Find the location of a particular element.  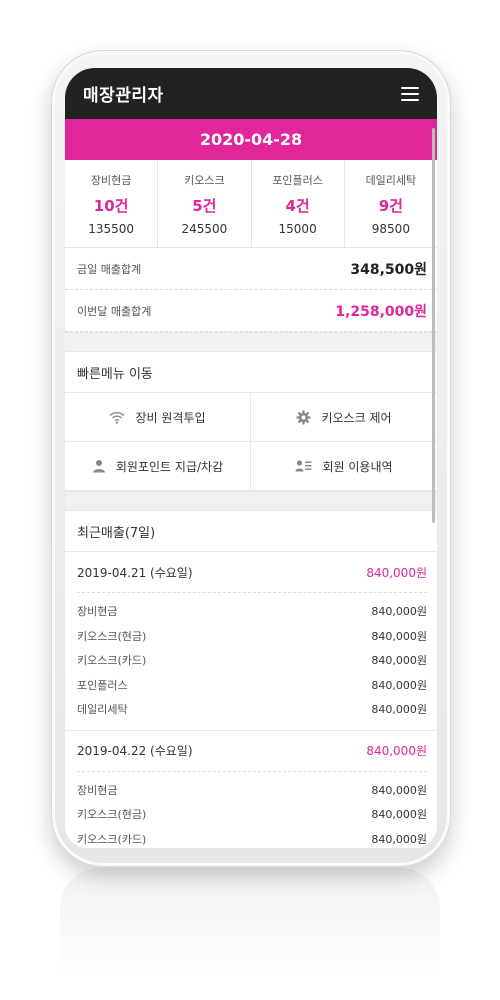

stat-equipment-cash: 장비현금 10건 135500 is located at coordinates (112, 203).